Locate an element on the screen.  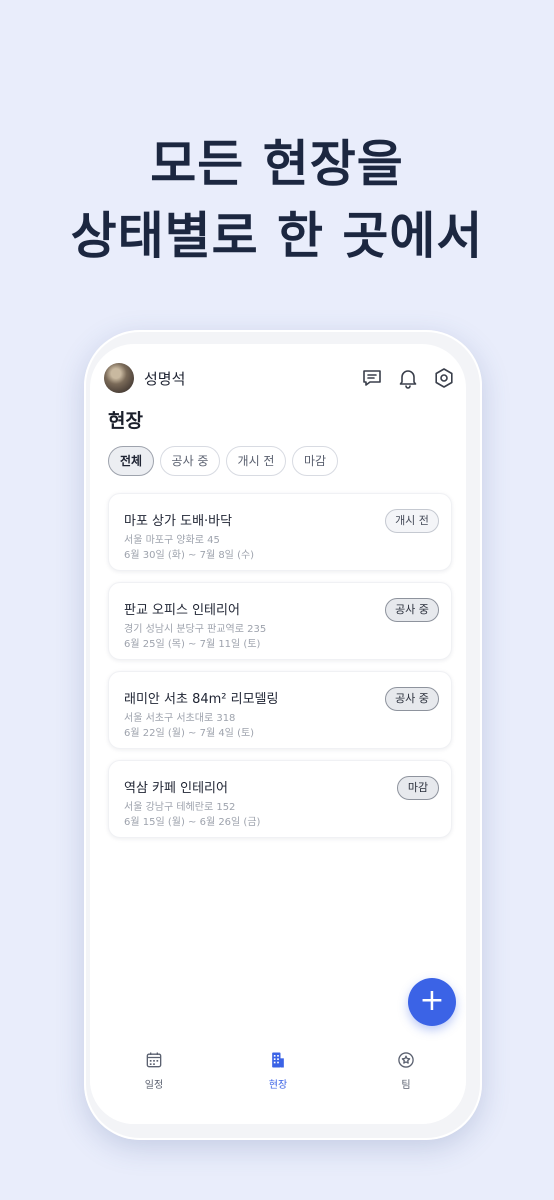
nav-label-sites: 현장 is located at coordinates (278, 1085).